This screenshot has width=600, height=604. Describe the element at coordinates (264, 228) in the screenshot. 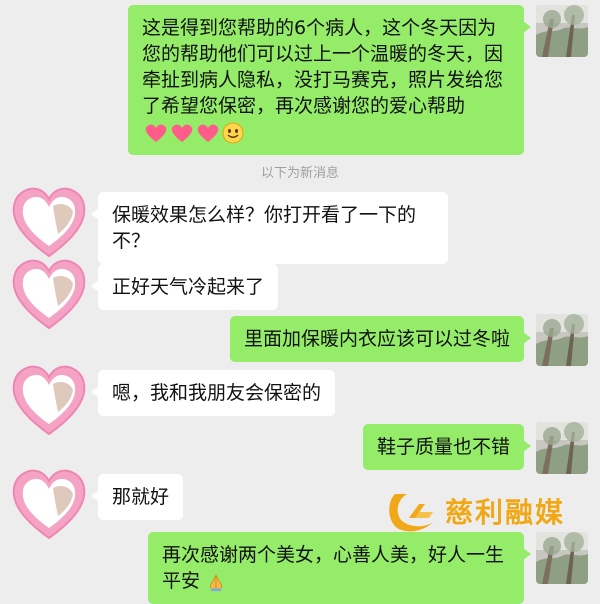

I see `message-text: 保暖效果怎么样？你打开看了一下的不？` at that location.